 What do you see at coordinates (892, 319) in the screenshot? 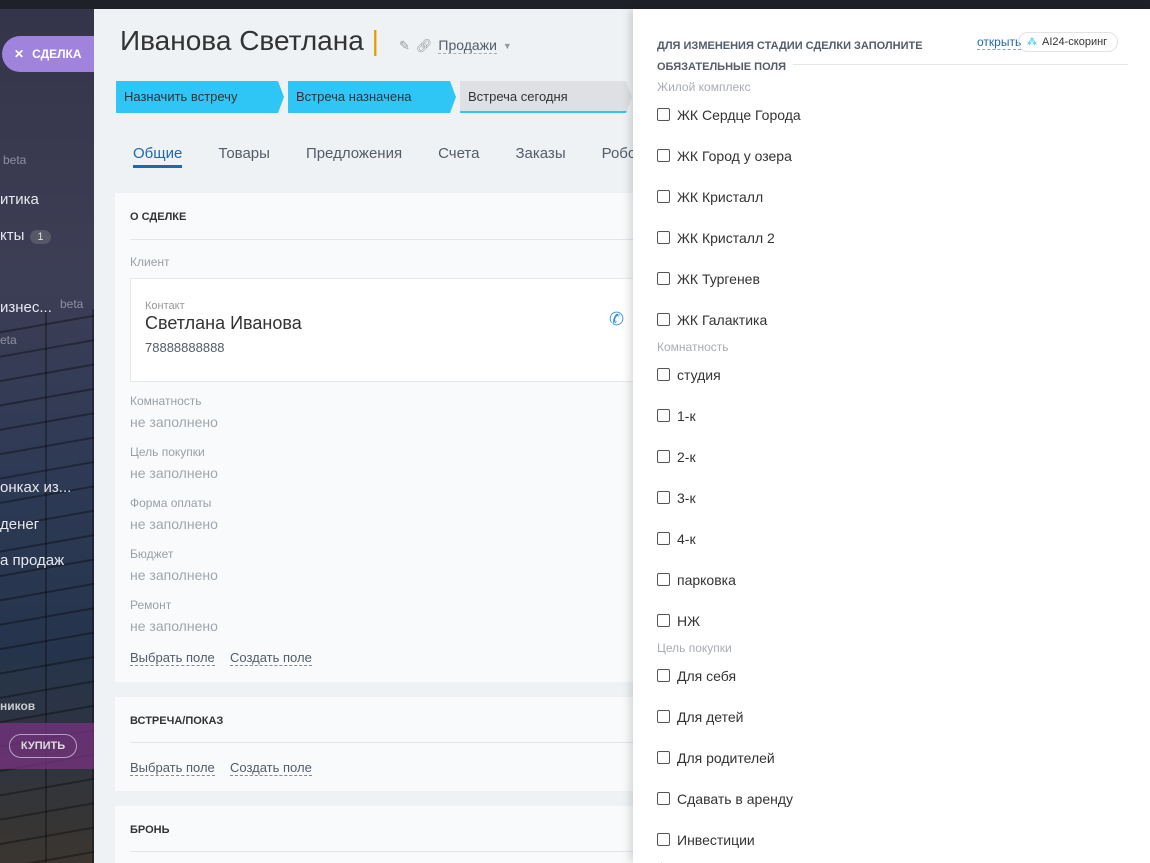
I see `checkbox-option: ЖК Галактика` at bounding box center [892, 319].